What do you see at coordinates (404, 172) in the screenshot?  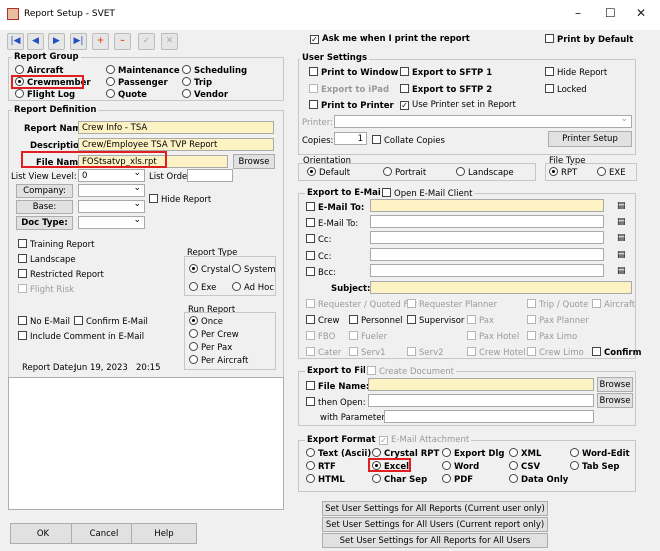 I see `radio-portrait: Portrait` at bounding box center [404, 172].